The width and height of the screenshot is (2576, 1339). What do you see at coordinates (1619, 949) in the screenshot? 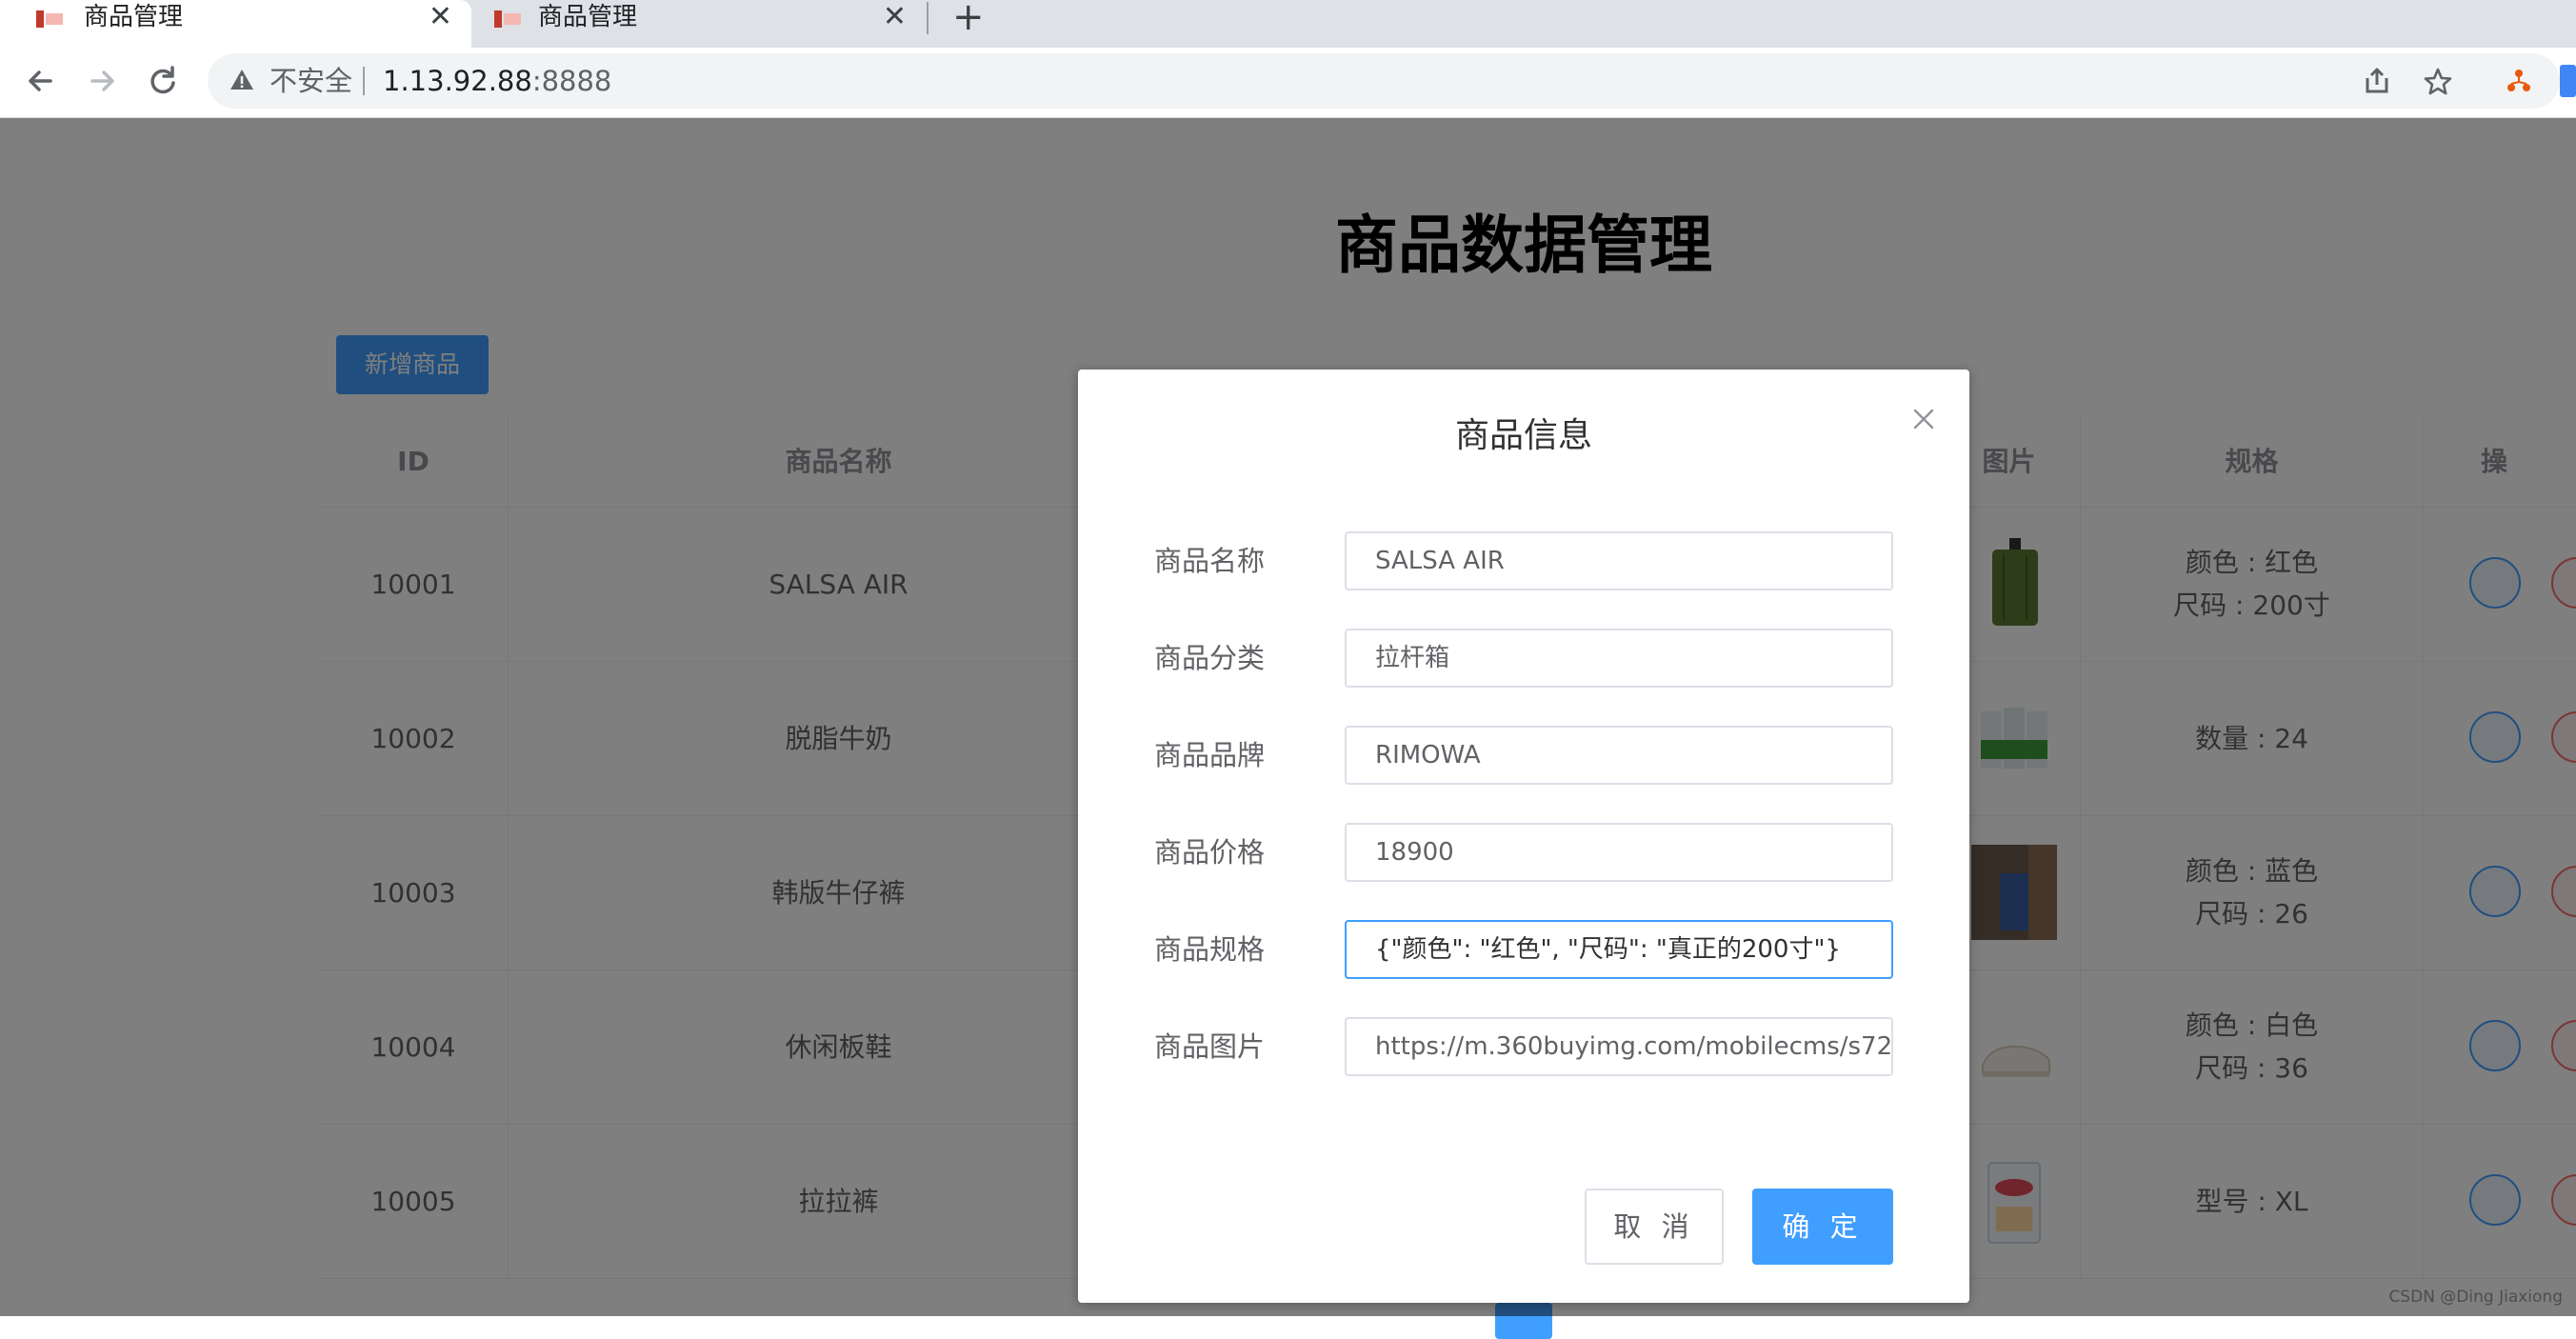
I see `spec-input: {"颜色": "红色", "尺码": "真正的200寸"}` at bounding box center [1619, 949].